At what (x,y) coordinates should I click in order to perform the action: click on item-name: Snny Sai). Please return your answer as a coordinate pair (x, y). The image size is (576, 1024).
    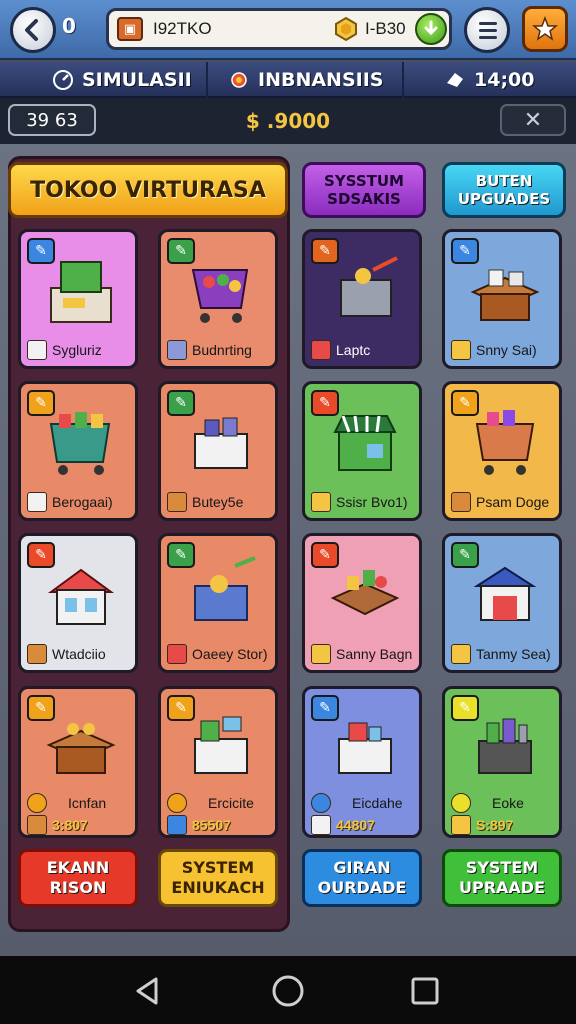
    Looking at the image, I should click on (506, 350).